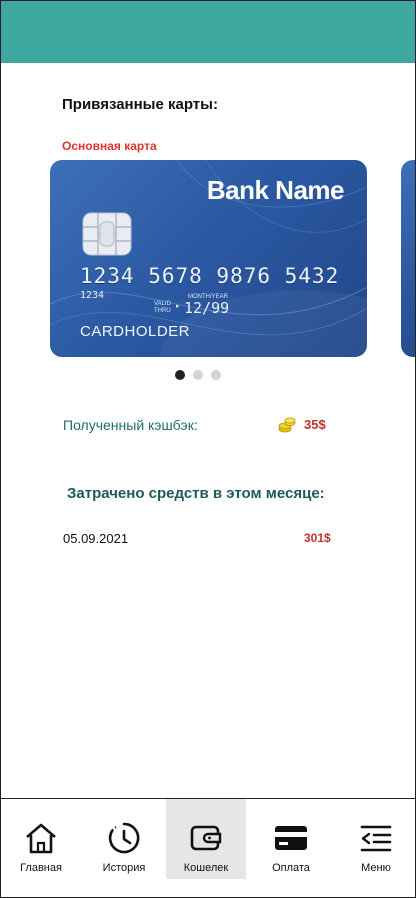 The height and width of the screenshot is (898, 416). What do you see at coordinates (135, 331) in the screenshot?
I see `cardholder-name: CARDHOLDER` at bounding box center [135, 331].